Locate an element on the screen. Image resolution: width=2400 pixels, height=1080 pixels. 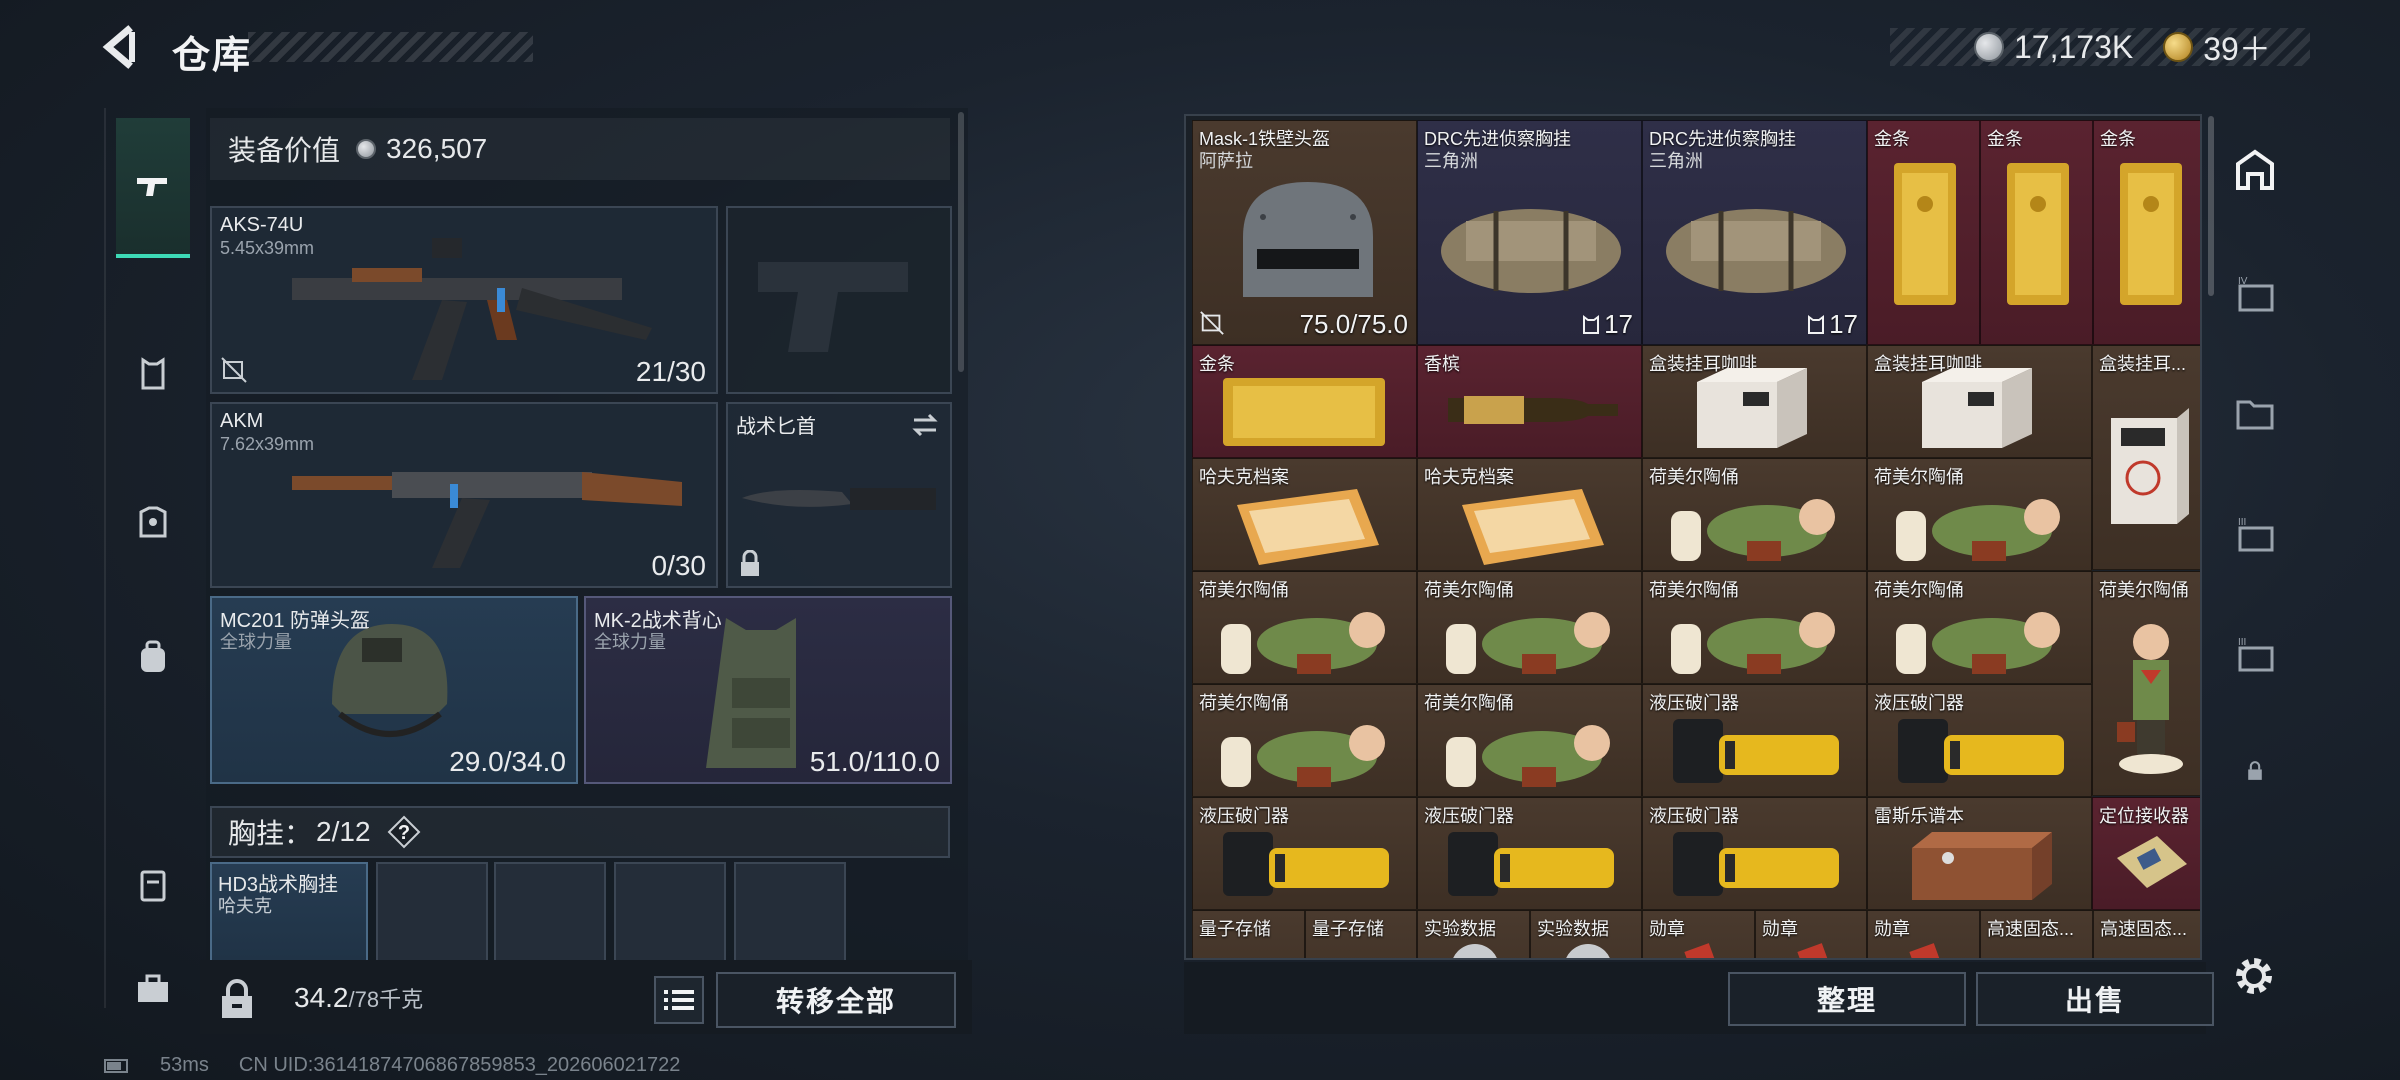
sort-button: 整理 is located at coordinates (1847, 999).